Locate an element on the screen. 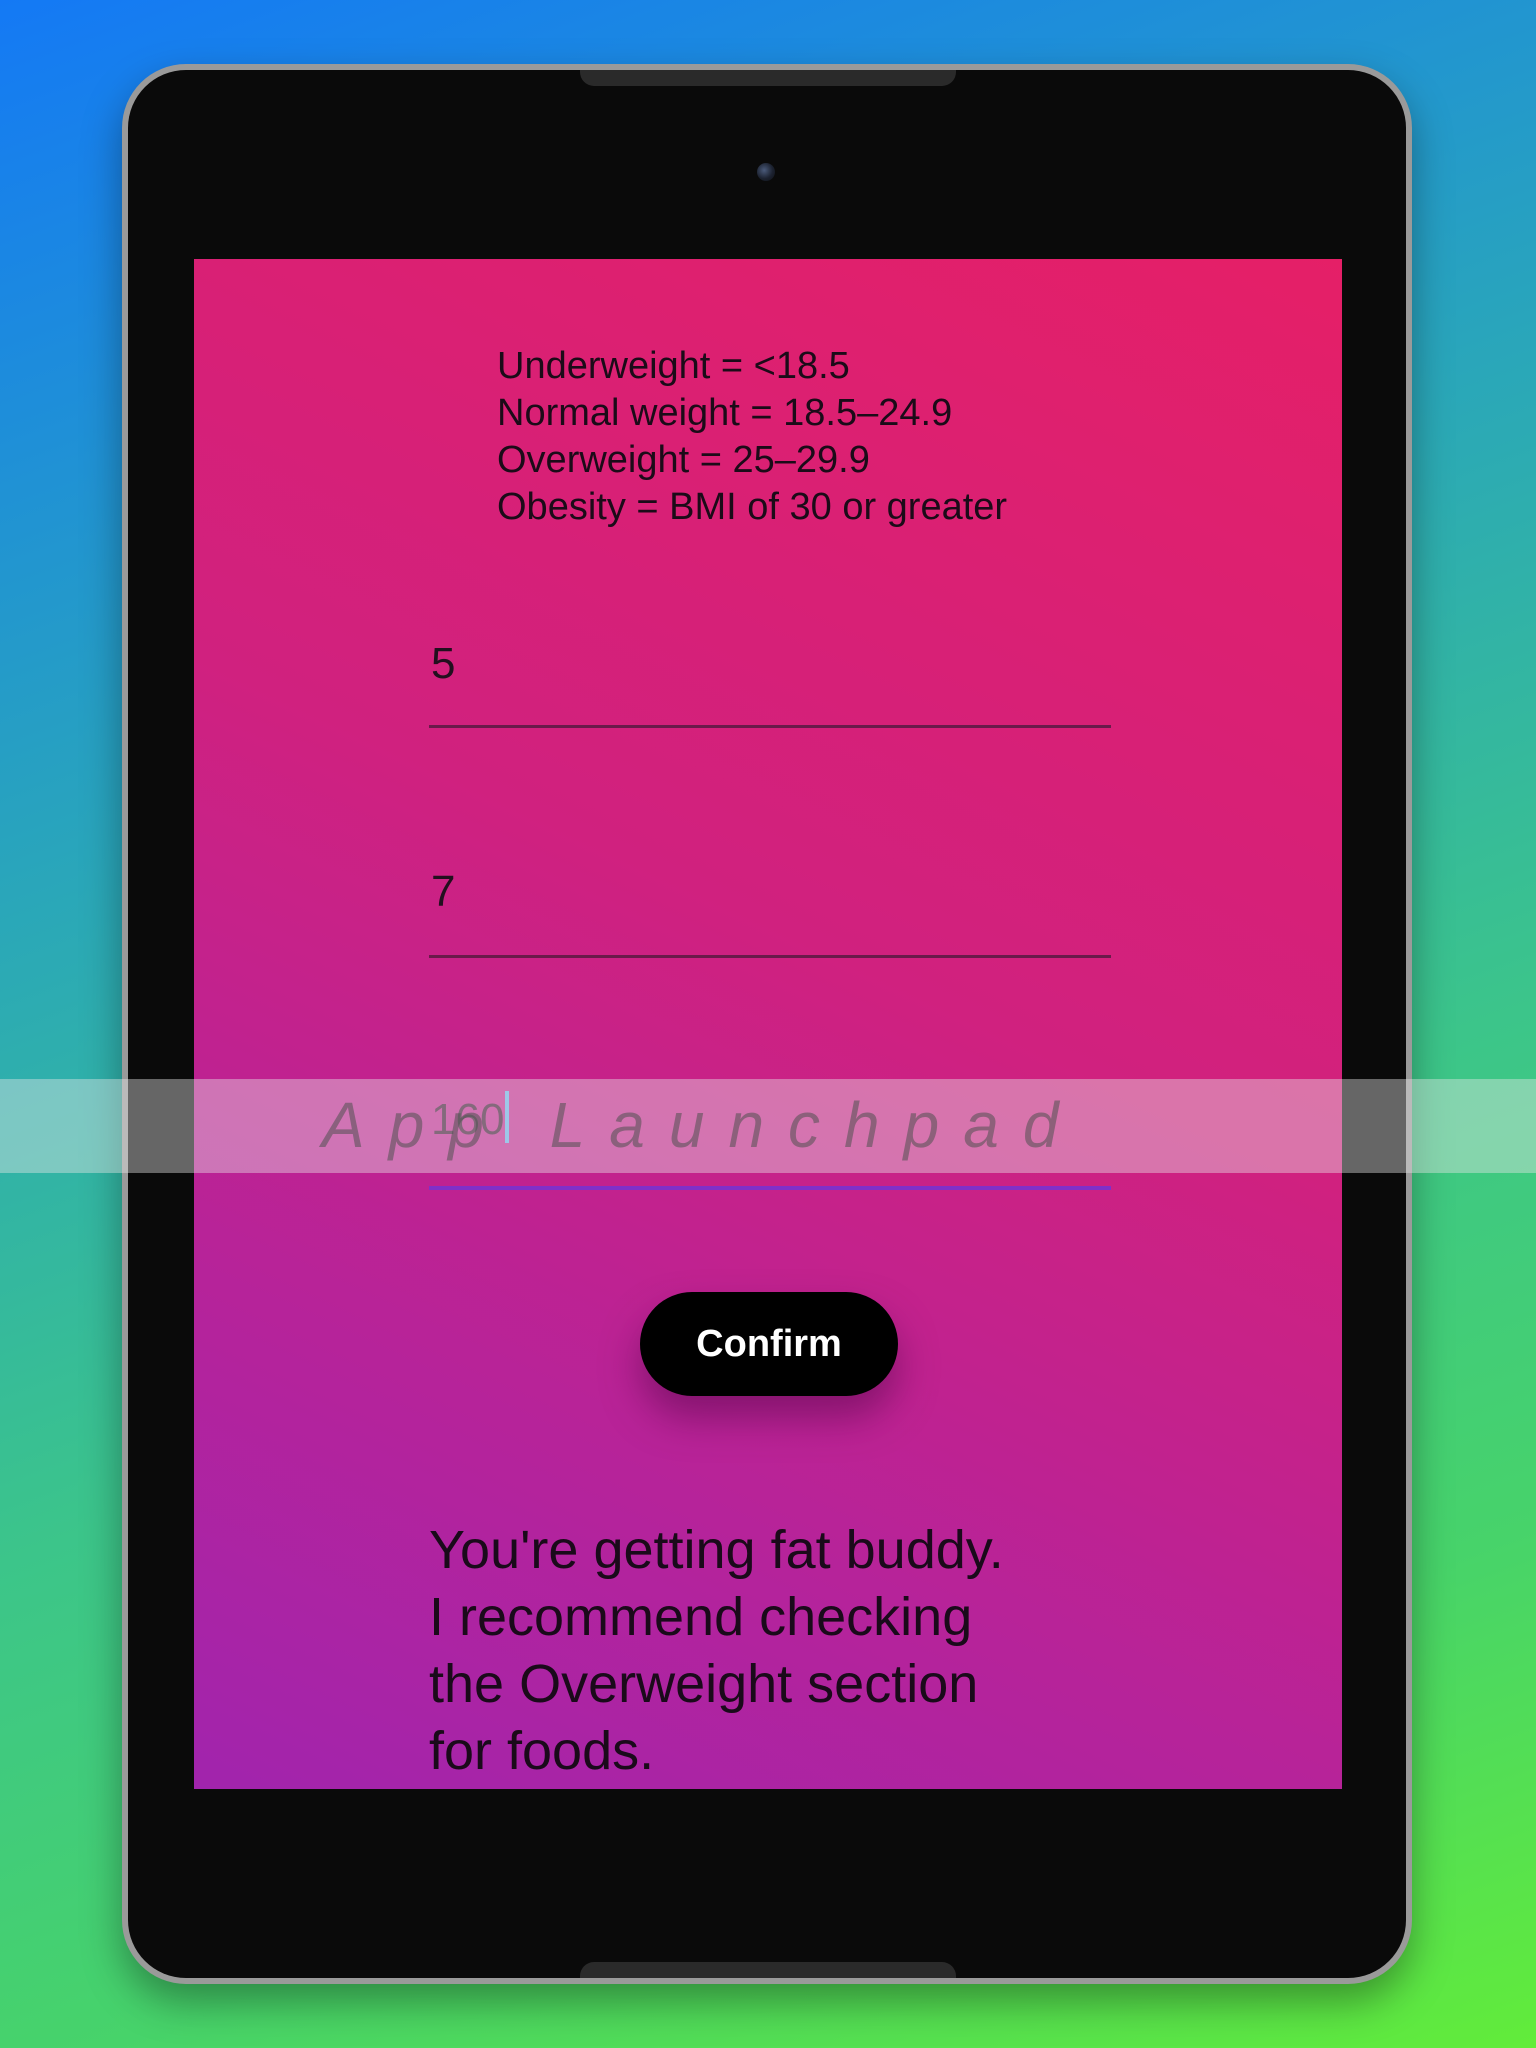  height-inches-underline is located at coordinates (770, 956).